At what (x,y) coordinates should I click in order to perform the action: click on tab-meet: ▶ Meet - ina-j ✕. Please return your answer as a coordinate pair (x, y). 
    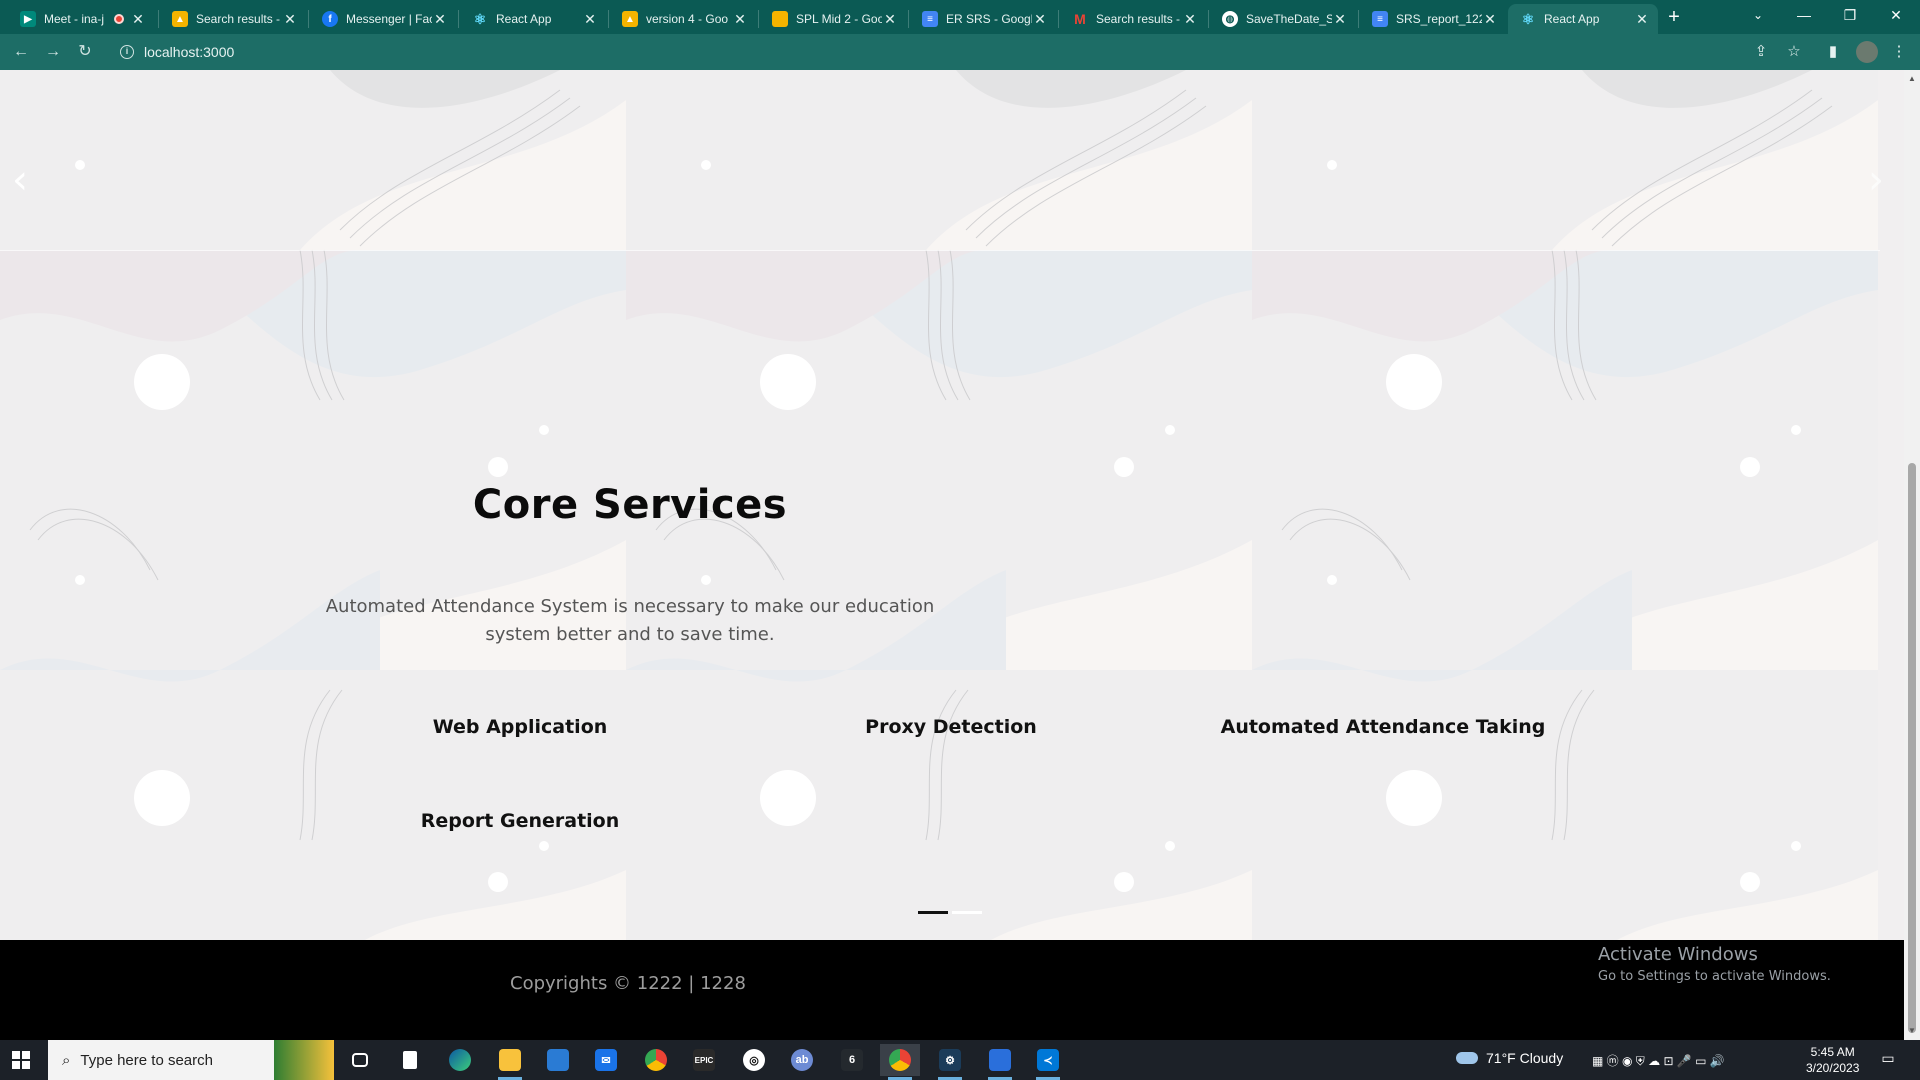
    Looking at the image, I should click on (81, 19).